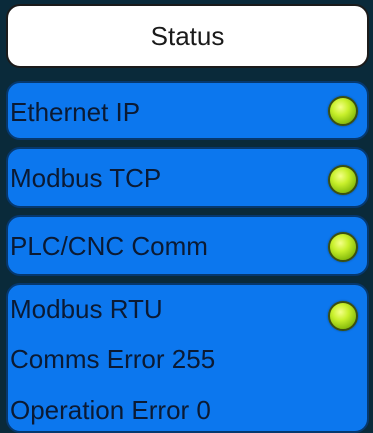 This screenshot has width=373, height=433. I want to click on plc-cnc-comm-status-indicator-icon, so click(343, 247).